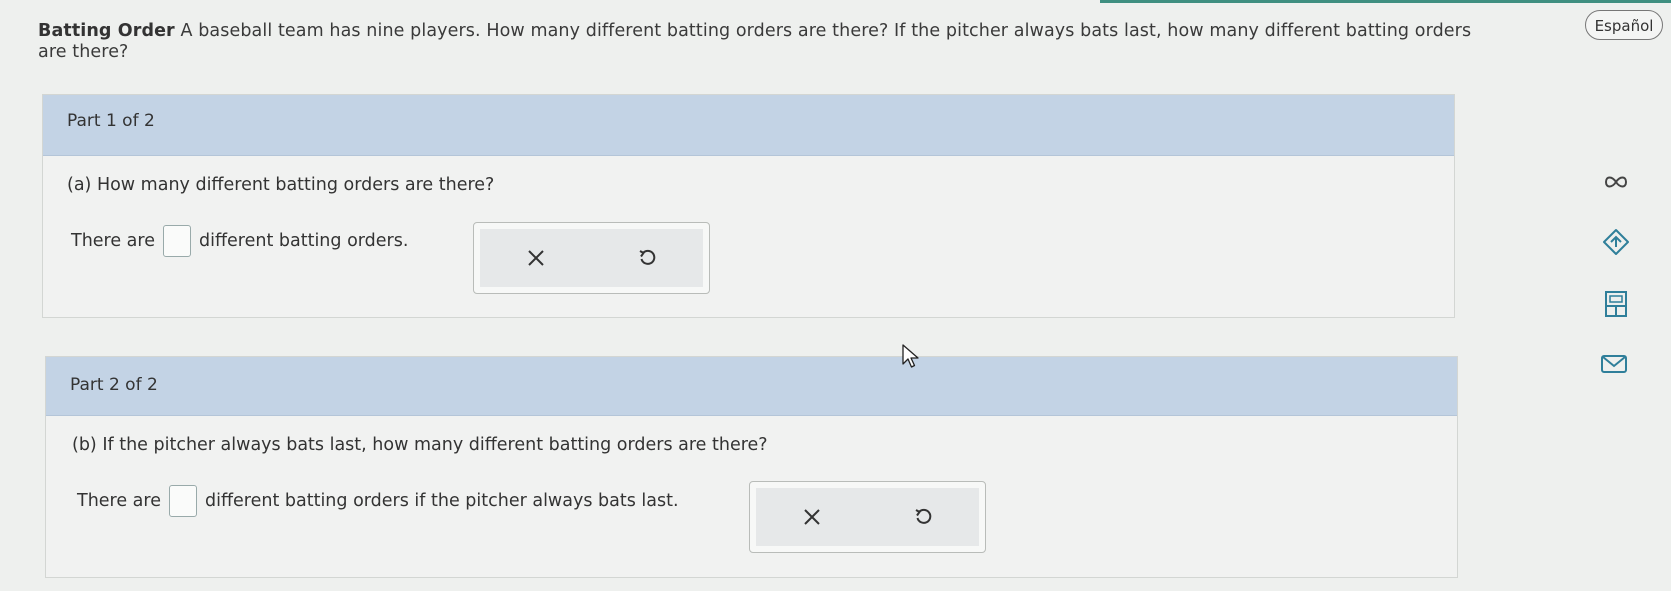  Describe the element at coordinates (111, 121) in the screenshot. I see `part-1-label: Part 1 of 2` at that location.